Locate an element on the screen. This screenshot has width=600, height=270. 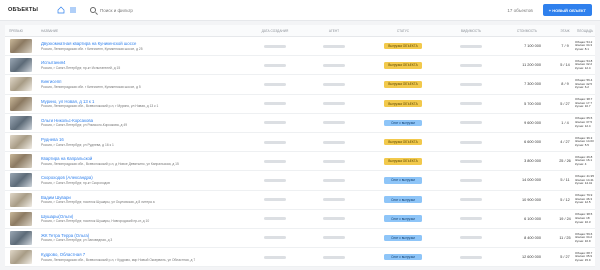
redacted-agent is located at coordinates (334, 65).